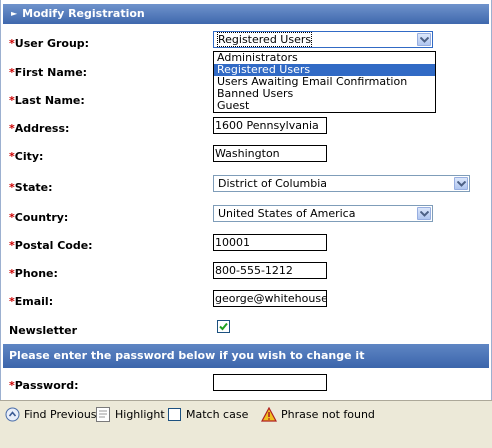 The width and height of the screenshot is (492, 448). I want to click on phone-input: 800-555-1212, so click(270, 270).